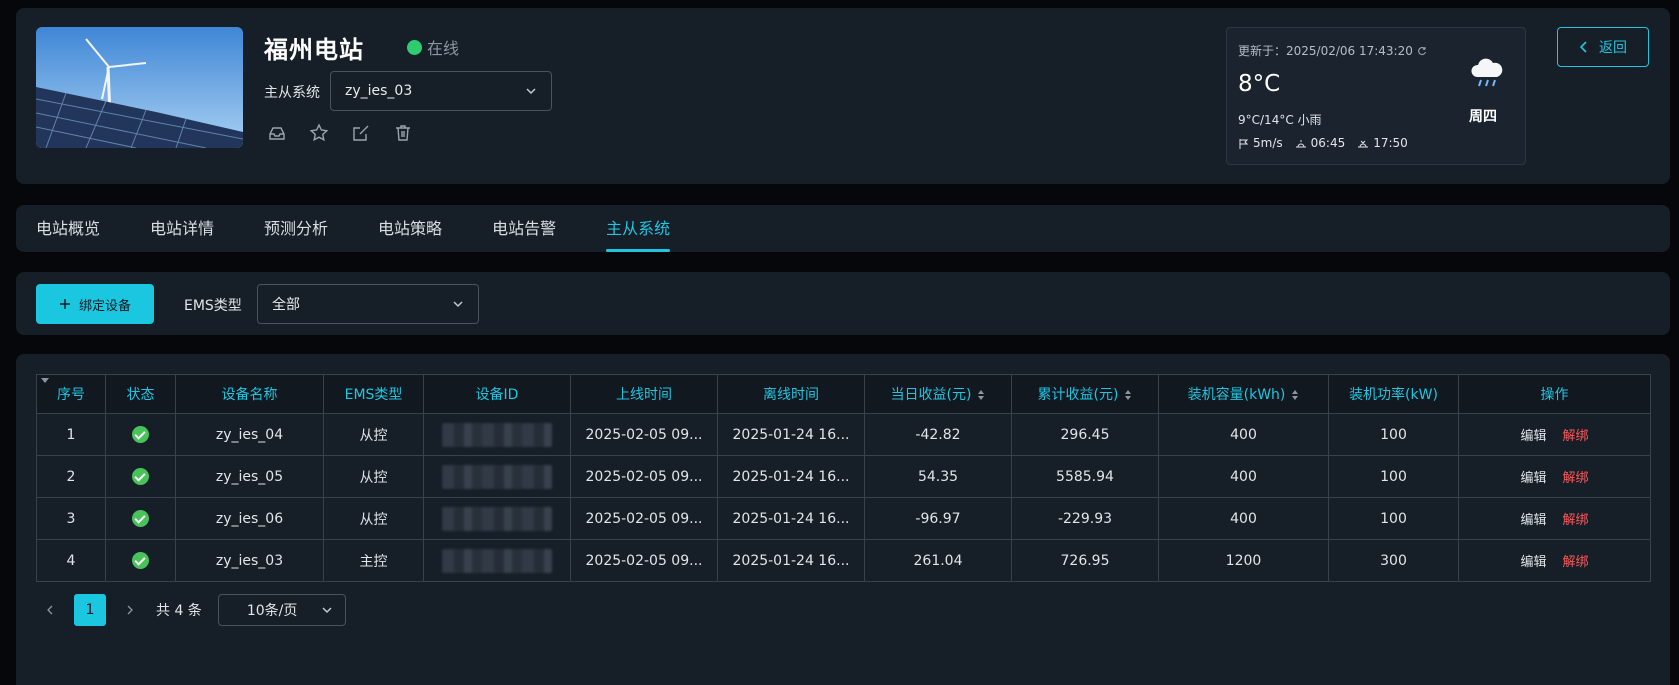  I want to click on weather-updated-text: 更新于：2025/02/06 17:43:20, so click(1325, 51).